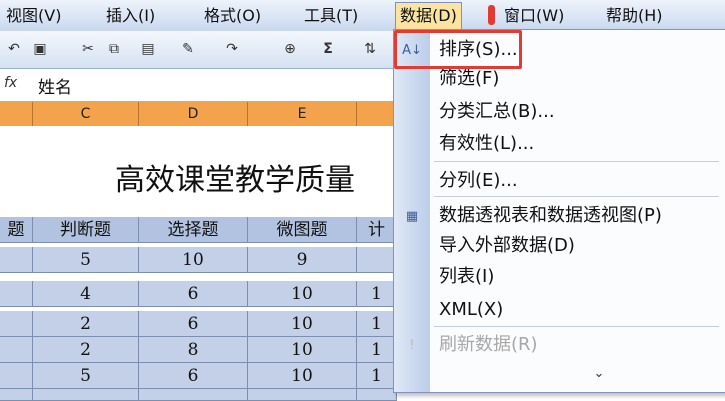 This screenshot has height=401, width=725. Describe the element at coordinates (235, 177) in the screenshot. I see `sheet-title: 高效课堂教学质量` at that location.